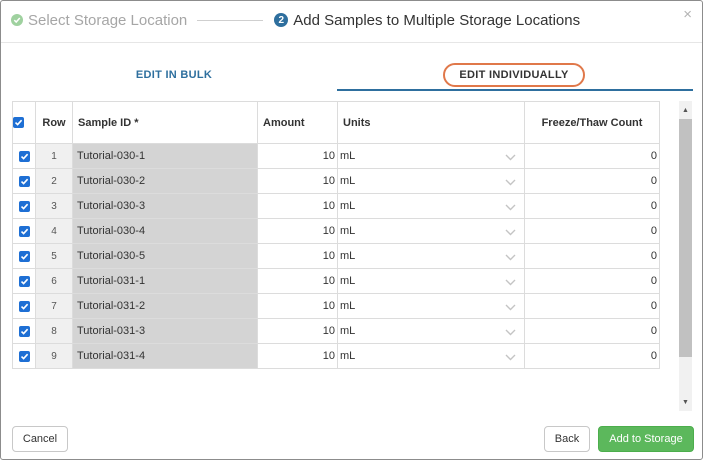 This screenshot has height=460, width=703. Describe the element at coordinates (514, 75) in the screenshot. I see `tab-edit-individually: EDIT INDIVIDUALLY` at that location.